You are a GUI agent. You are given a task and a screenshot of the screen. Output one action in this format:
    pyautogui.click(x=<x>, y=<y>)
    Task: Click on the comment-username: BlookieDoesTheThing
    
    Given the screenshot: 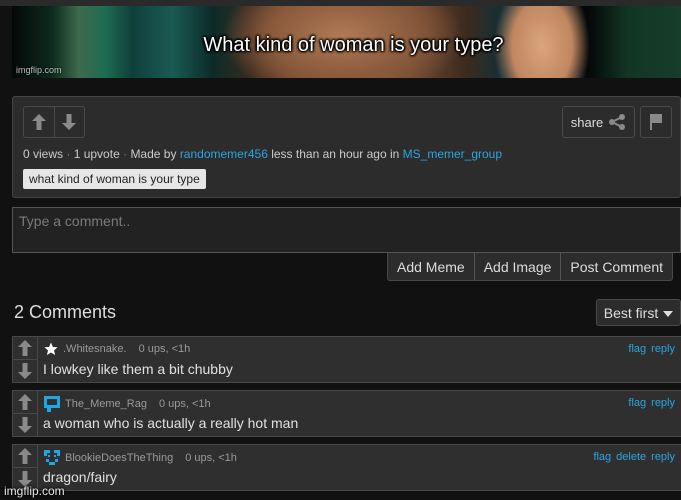 What is the action you would take?
    pyautogui.click(x=119, y=458)
    